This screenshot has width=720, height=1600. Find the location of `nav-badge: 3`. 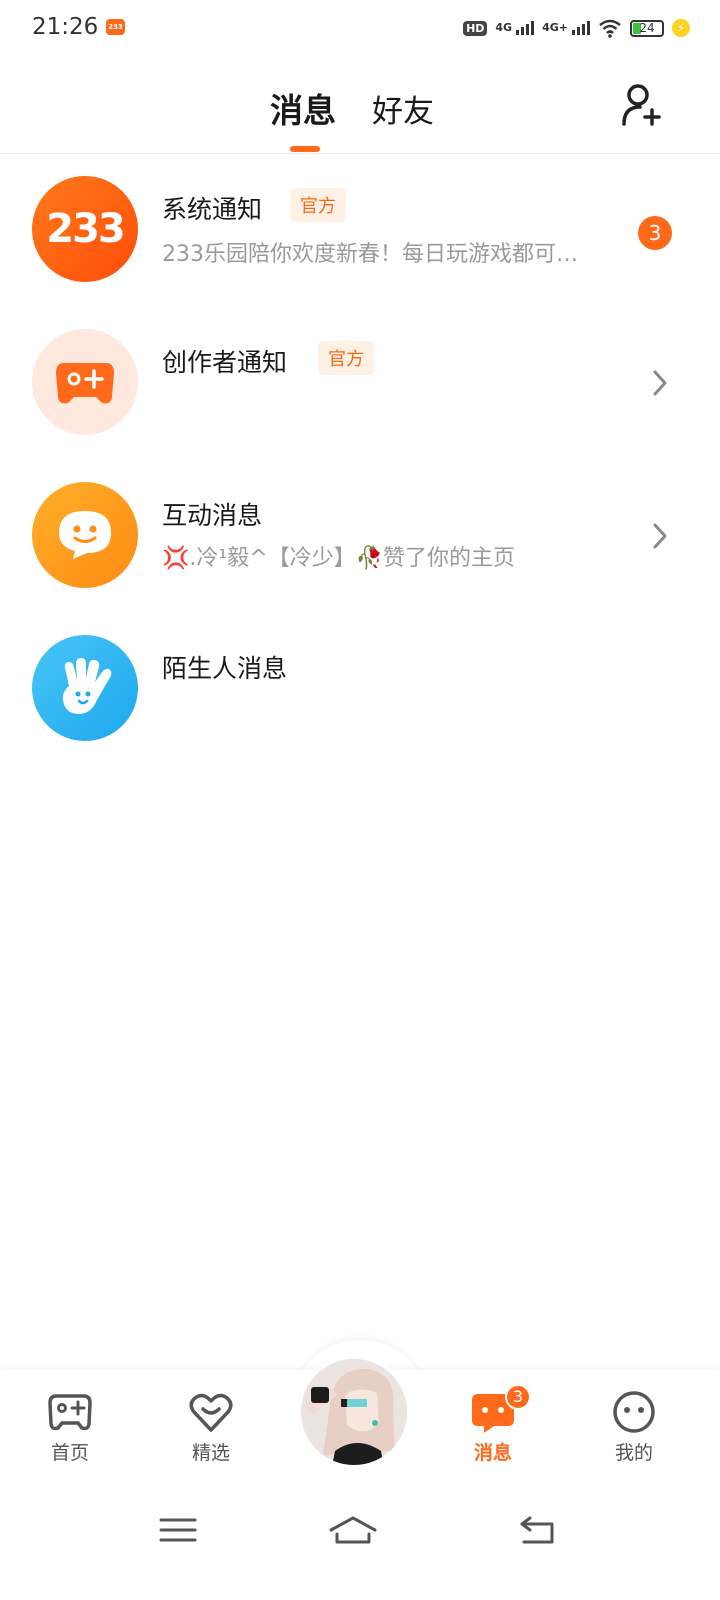

nav-badge: 3 is located at coordinates (518, 1397).